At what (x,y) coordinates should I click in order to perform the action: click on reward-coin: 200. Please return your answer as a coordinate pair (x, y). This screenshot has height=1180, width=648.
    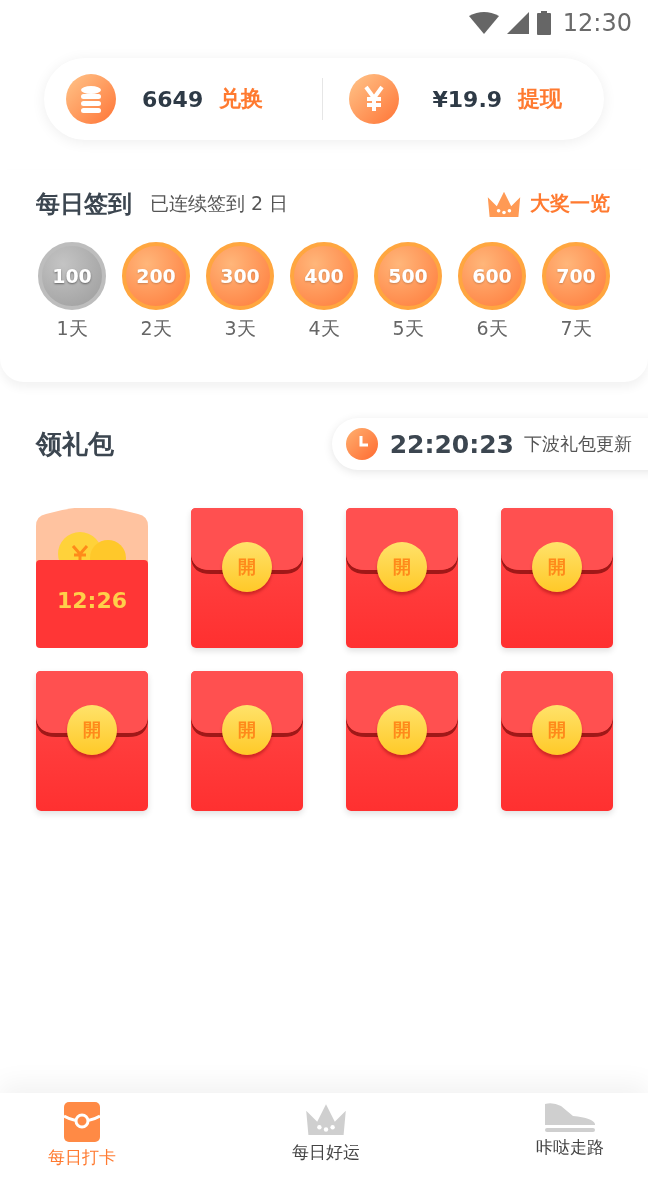
    Looking at the image, I should click on (156, 276).